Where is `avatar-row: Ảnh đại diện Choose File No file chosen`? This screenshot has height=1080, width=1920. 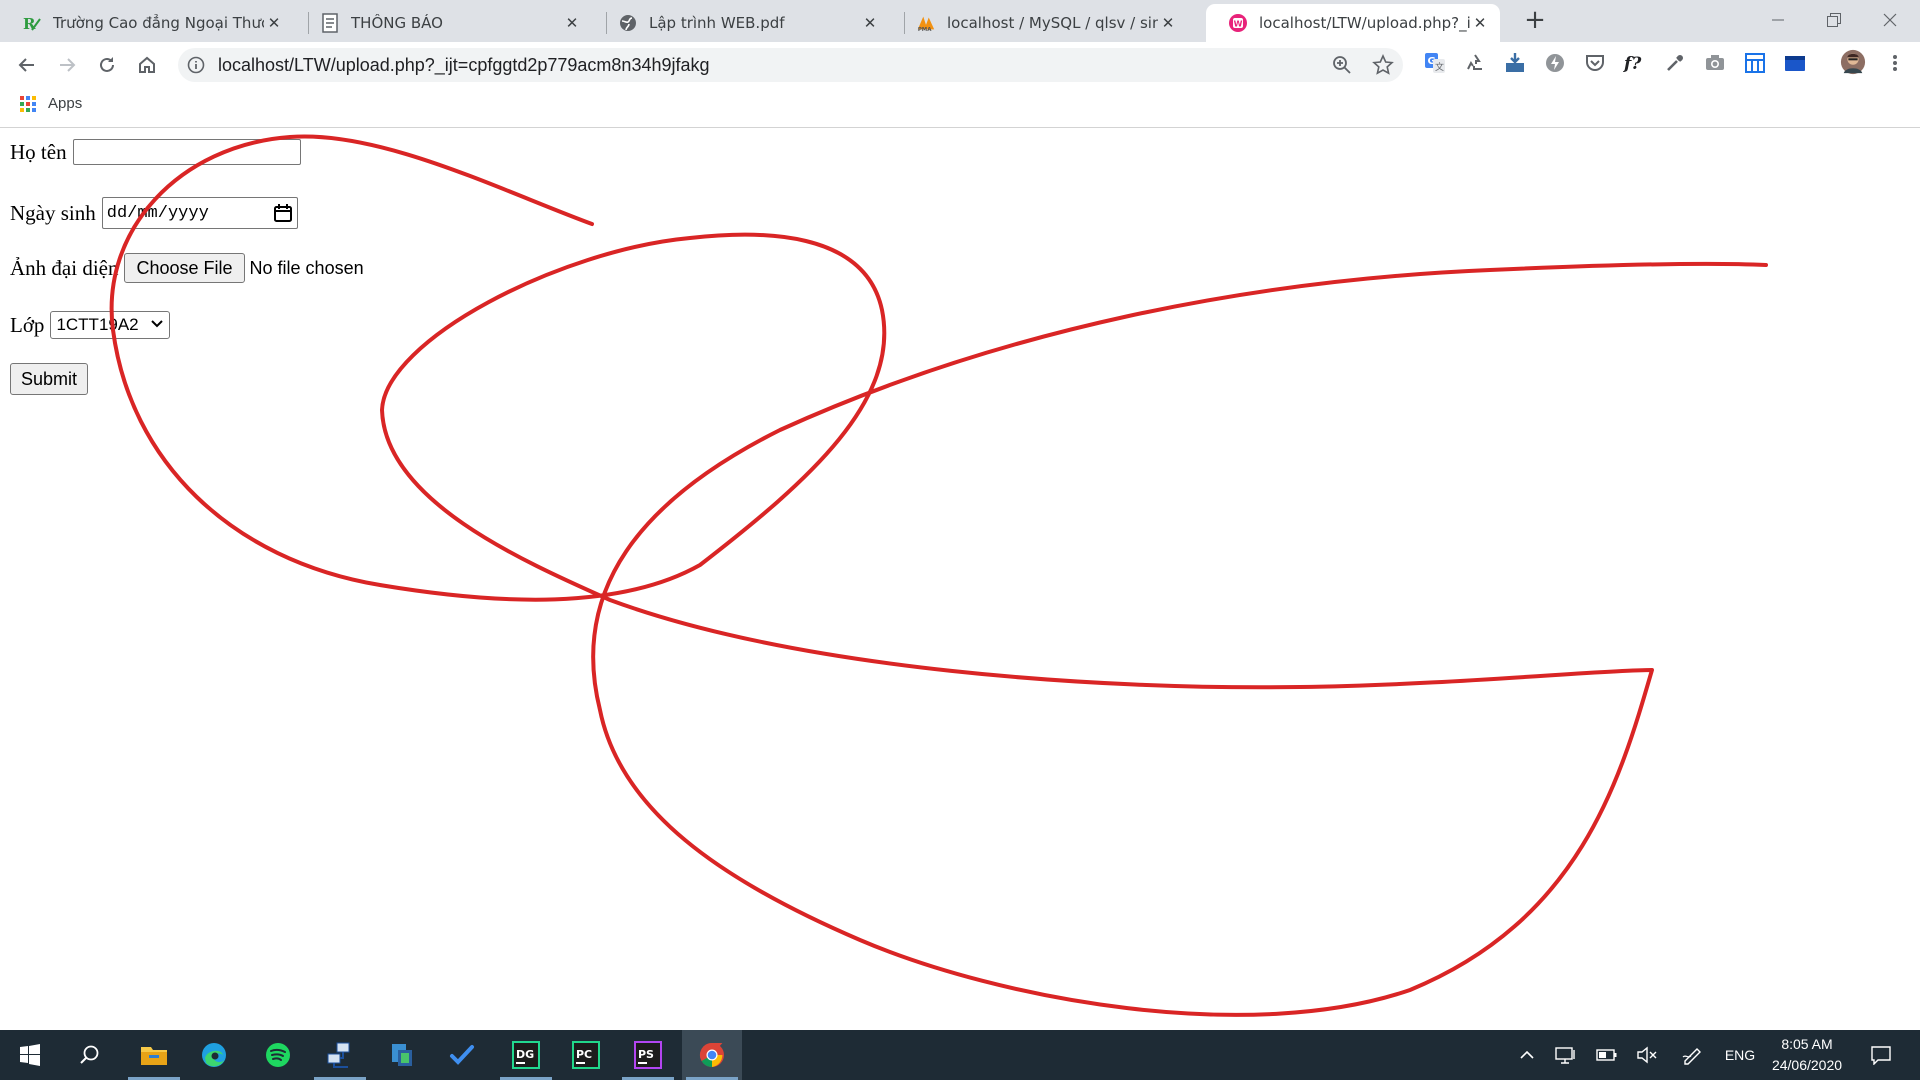 avatar-row: Ảnh đại diện Choose File No file chosen is located at coordinates (187, 268).